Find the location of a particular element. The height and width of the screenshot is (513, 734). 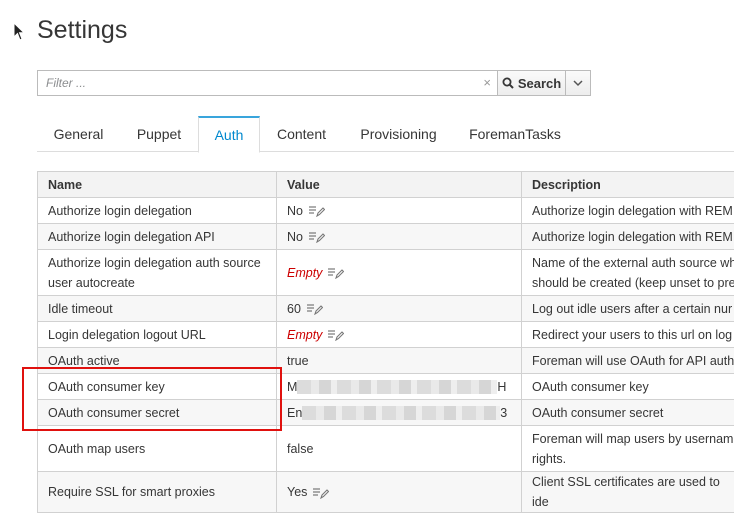

clear-filter-icon: × is located at coordinates (487, 82).